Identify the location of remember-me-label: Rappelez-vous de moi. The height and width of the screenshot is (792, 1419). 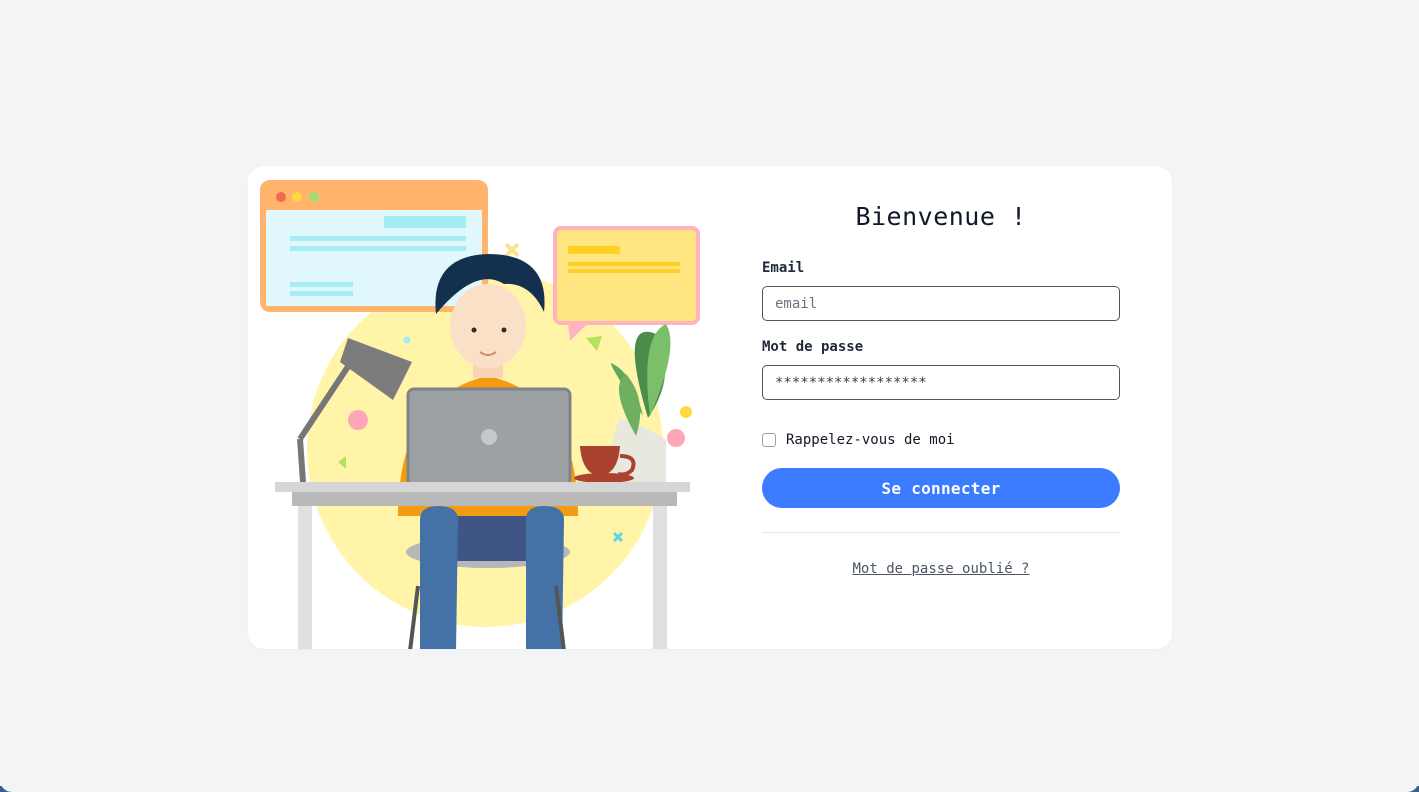
(870, 440).